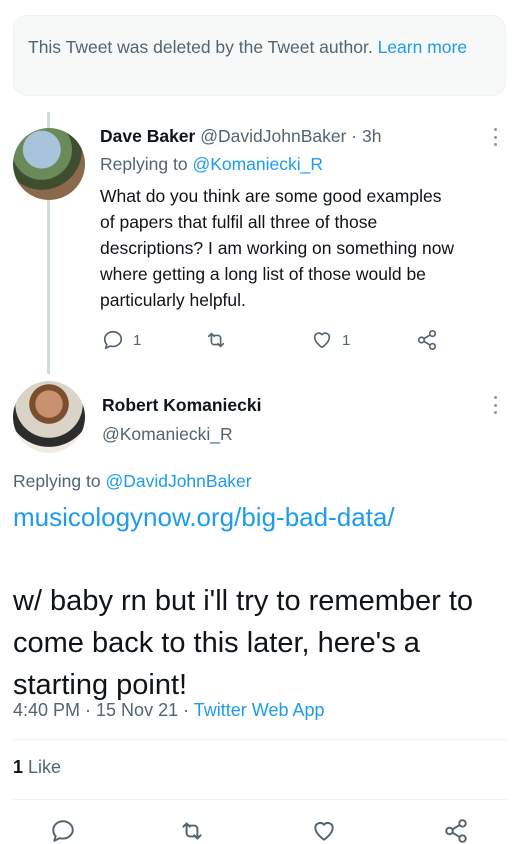  Describe the element at coordinates (366, 136) in the screenshot. I see `tweet-time: · 3h` at that location.